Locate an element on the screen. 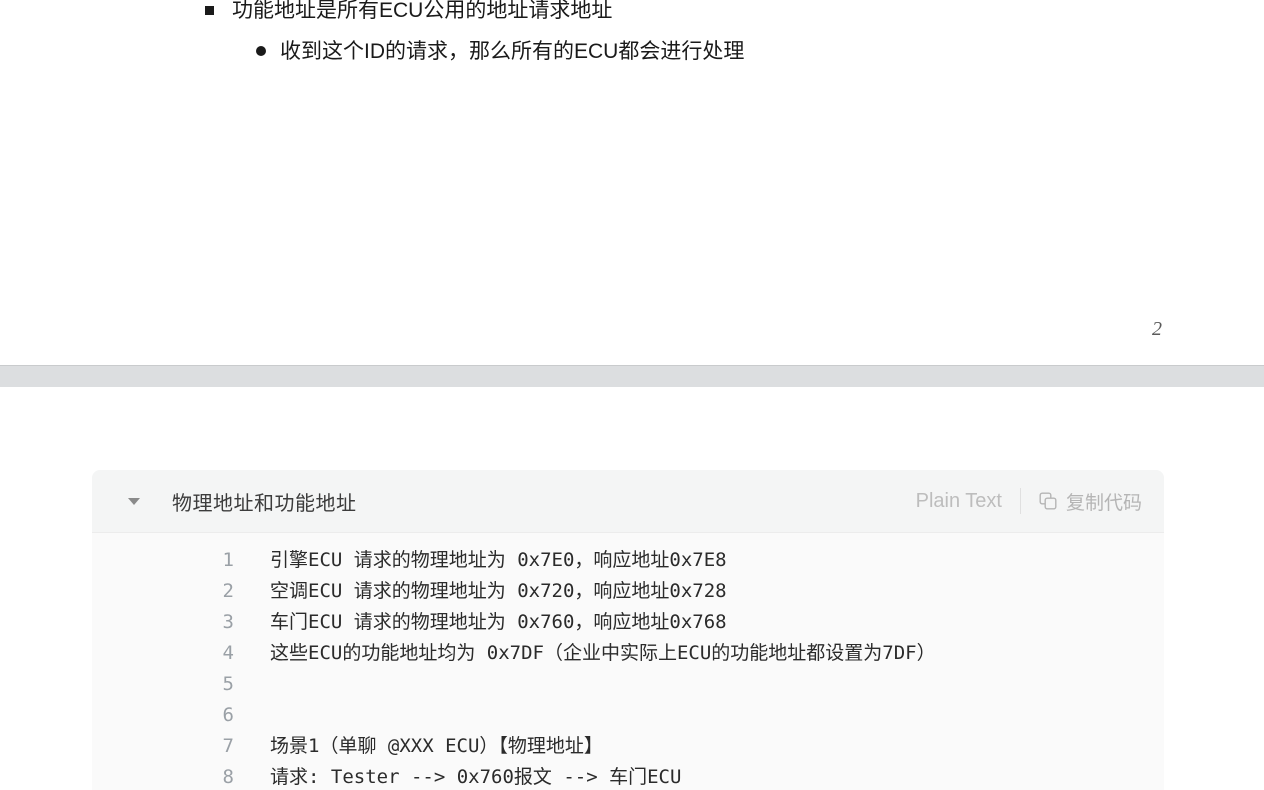 Image resolution: width=1264 pixels, height=790 pixels. chevron-down-glyph is located at coordinates (134, 501).